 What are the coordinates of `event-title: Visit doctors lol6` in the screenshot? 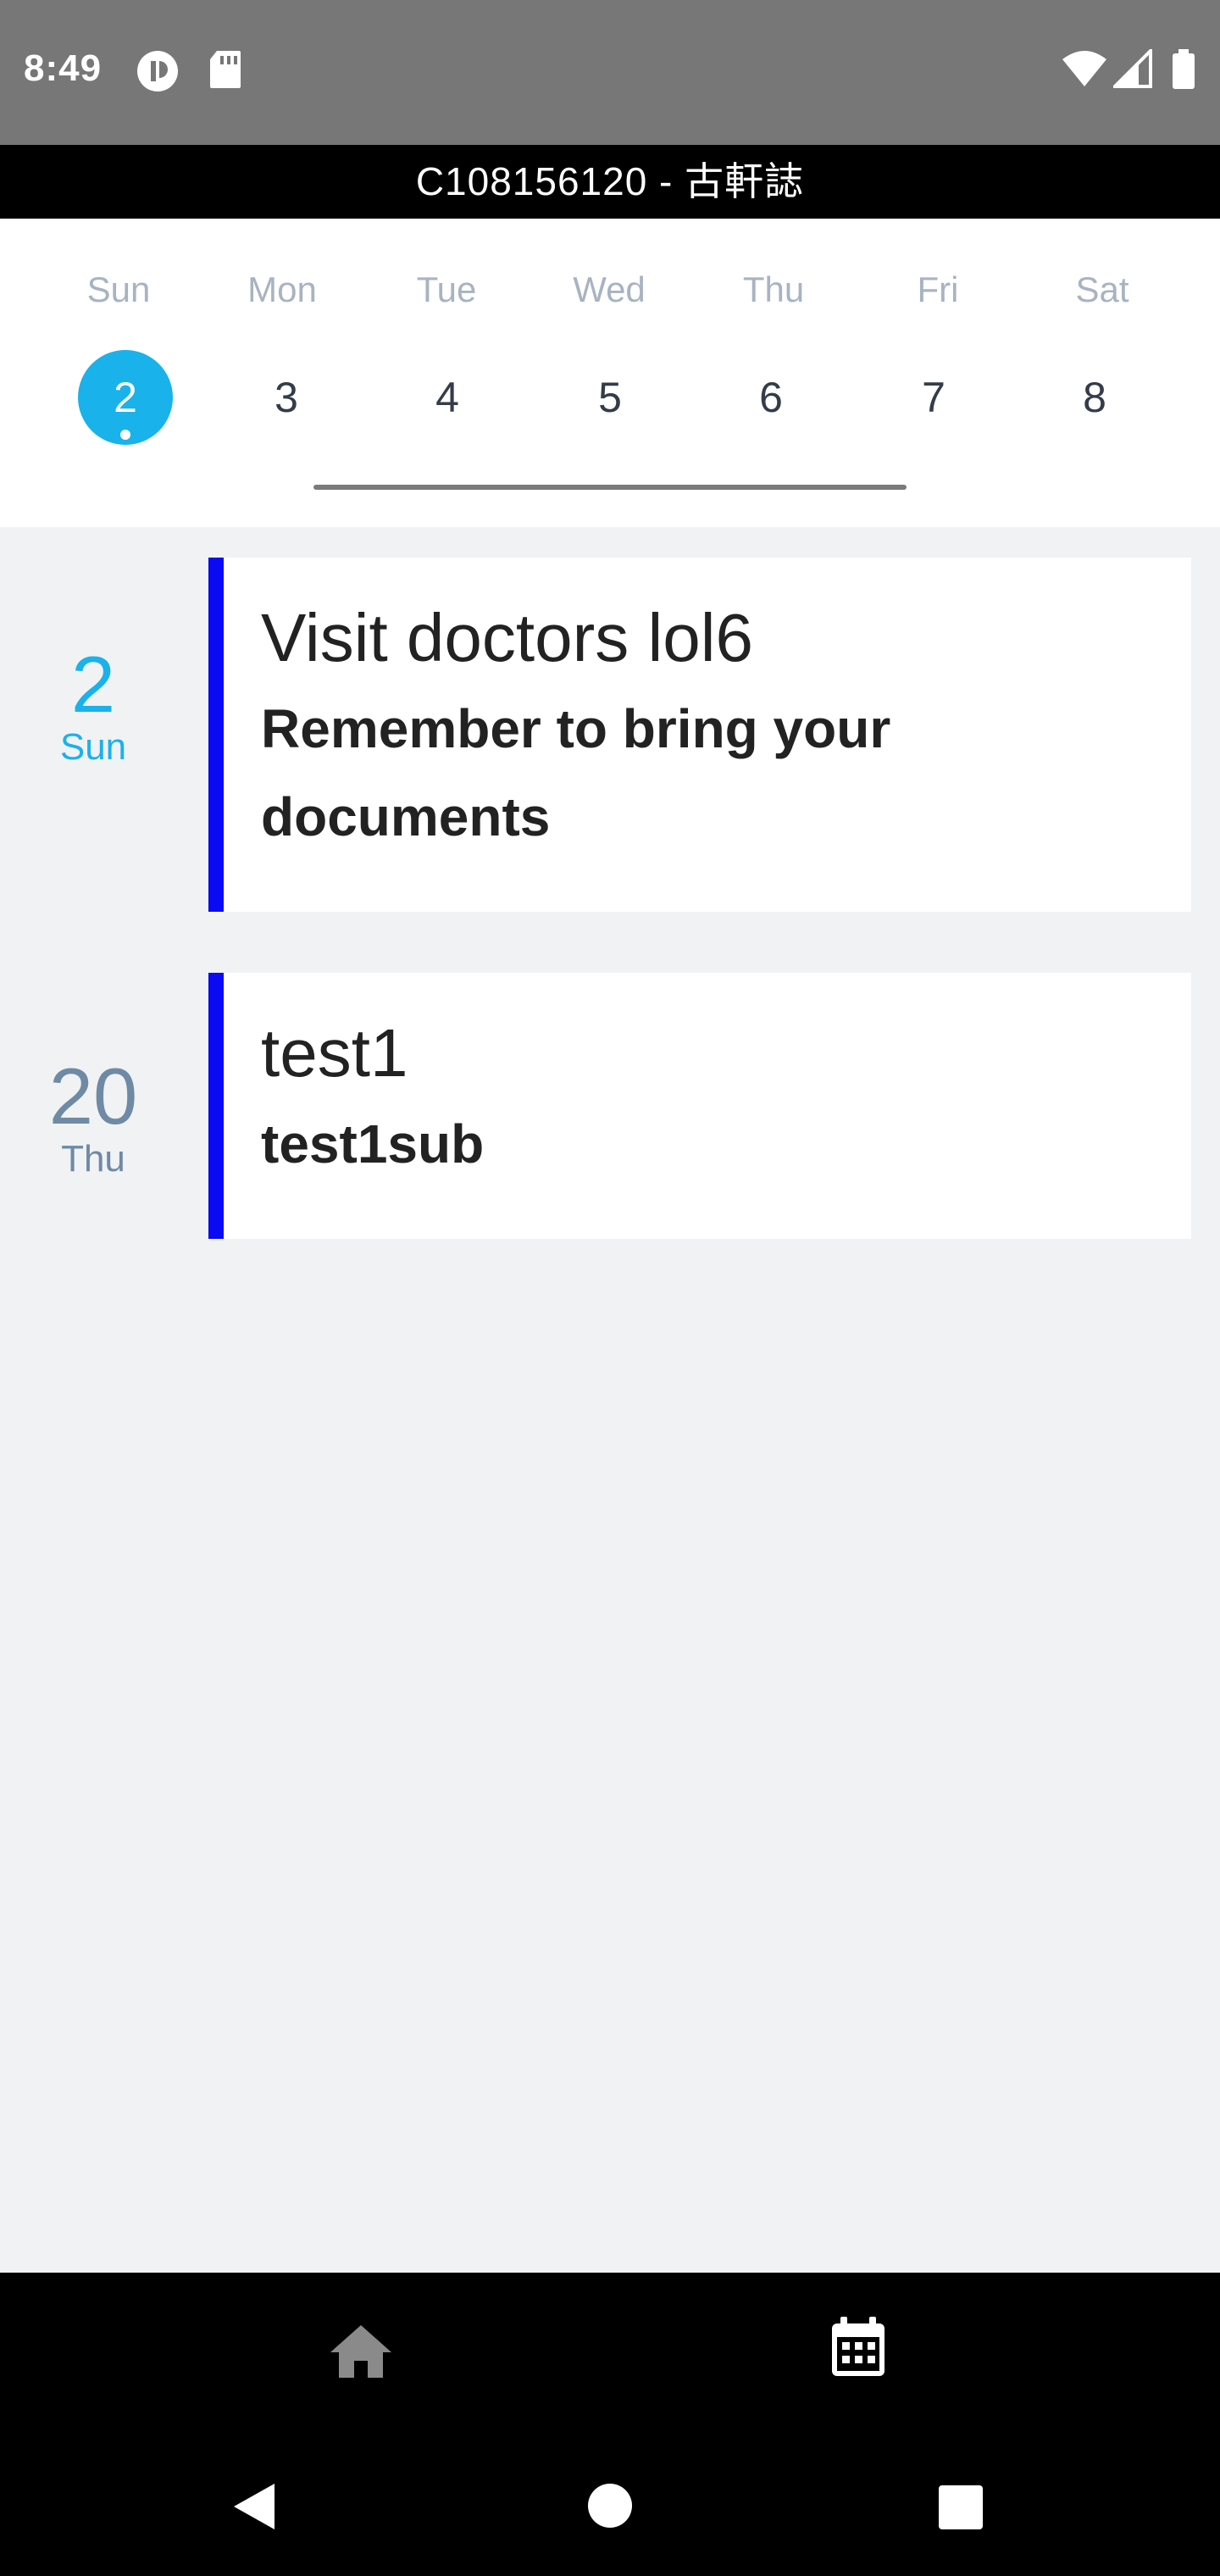 It's located at (507, 637).